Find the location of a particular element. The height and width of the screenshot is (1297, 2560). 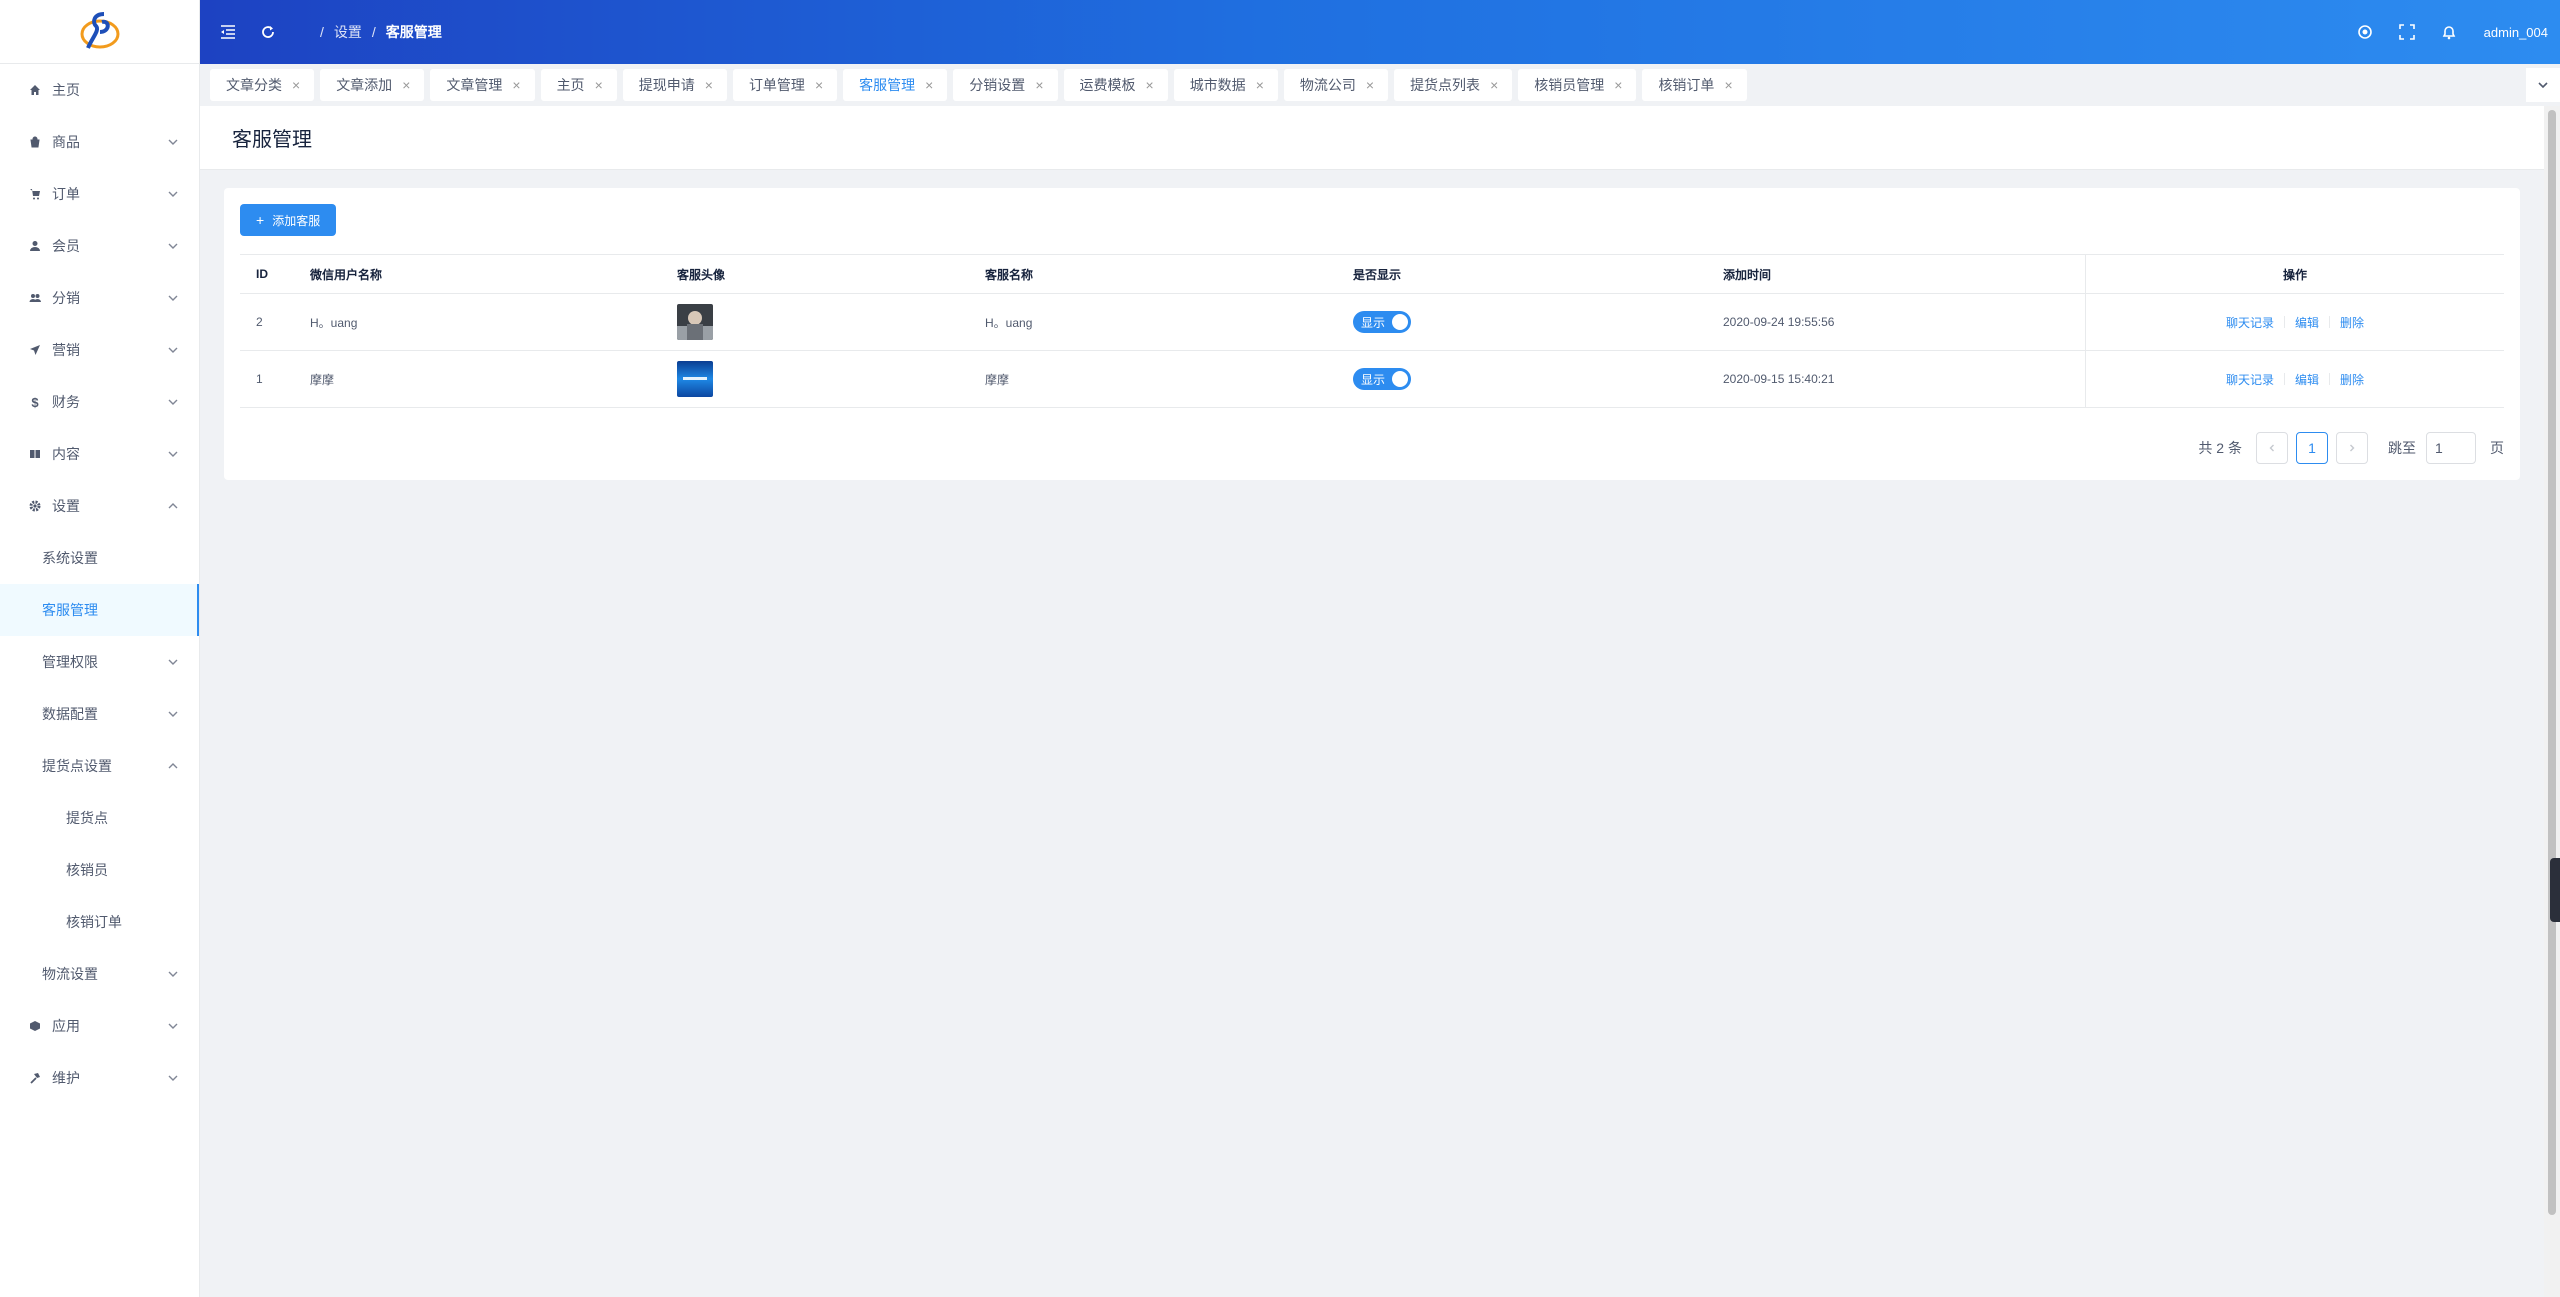

sidebar-item-label: 内容 is located at coordinates (66, 454).